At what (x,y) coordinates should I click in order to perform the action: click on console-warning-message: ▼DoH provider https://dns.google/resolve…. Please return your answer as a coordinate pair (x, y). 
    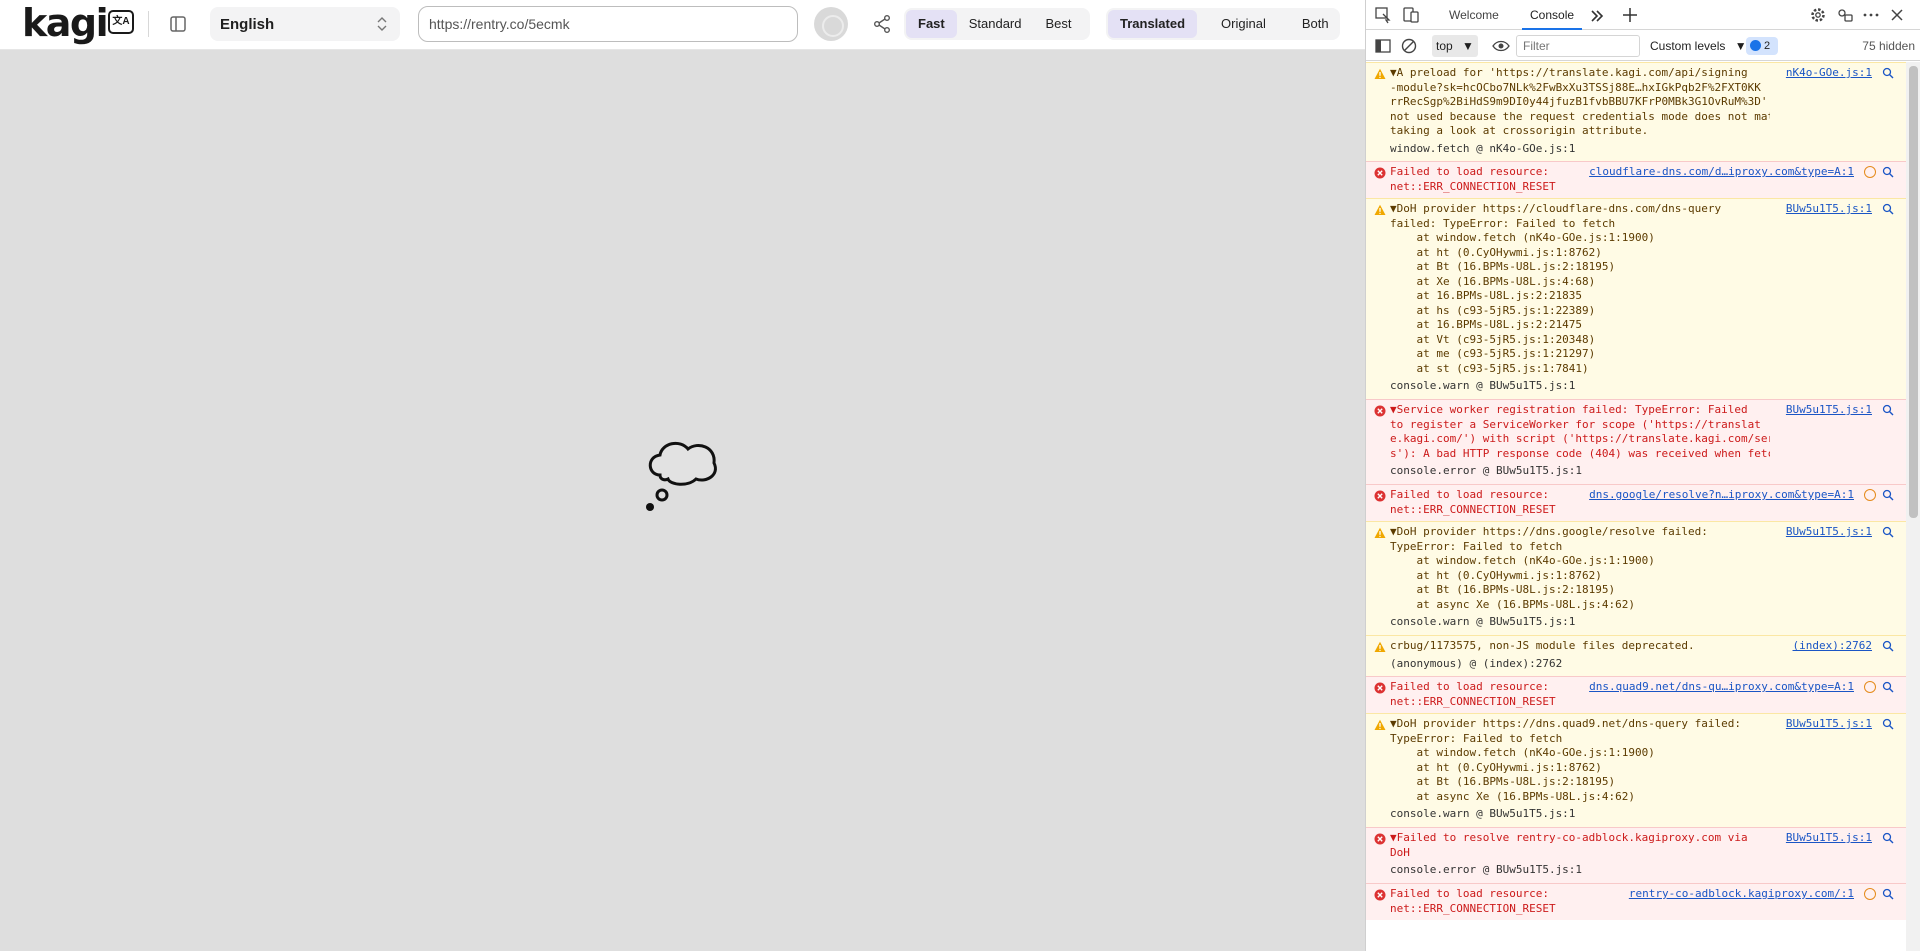
    Looking at the image, I should click on (1636, 578).